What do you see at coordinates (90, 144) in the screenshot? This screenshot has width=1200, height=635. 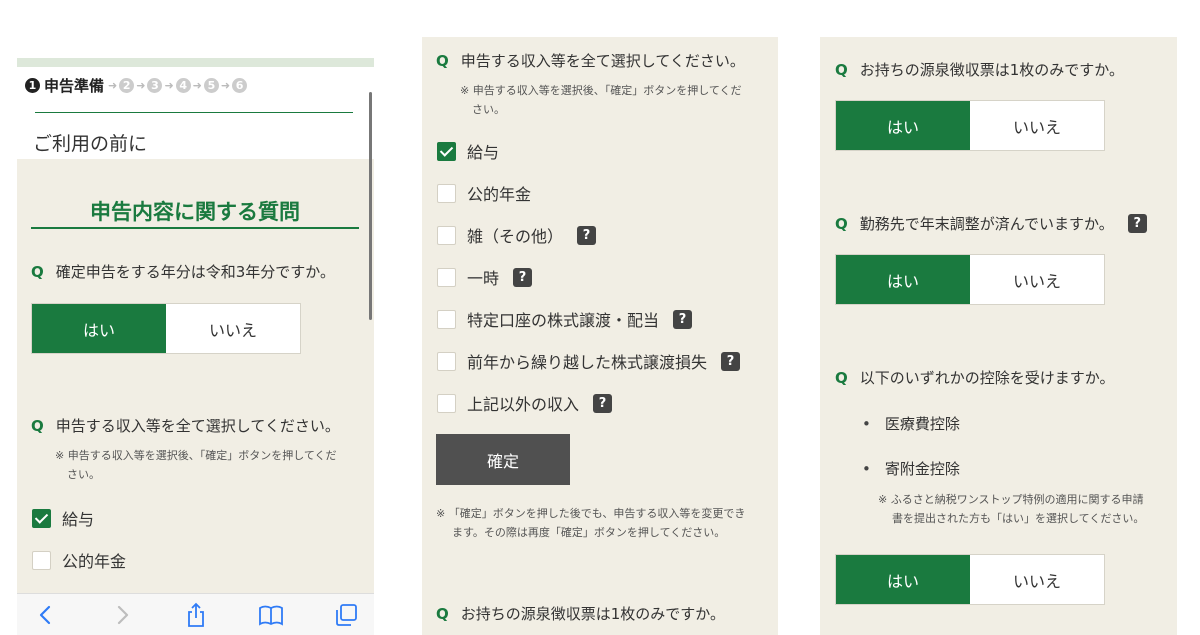 I see `page-title: ご利用の前に` at bounding box center [90, 144].